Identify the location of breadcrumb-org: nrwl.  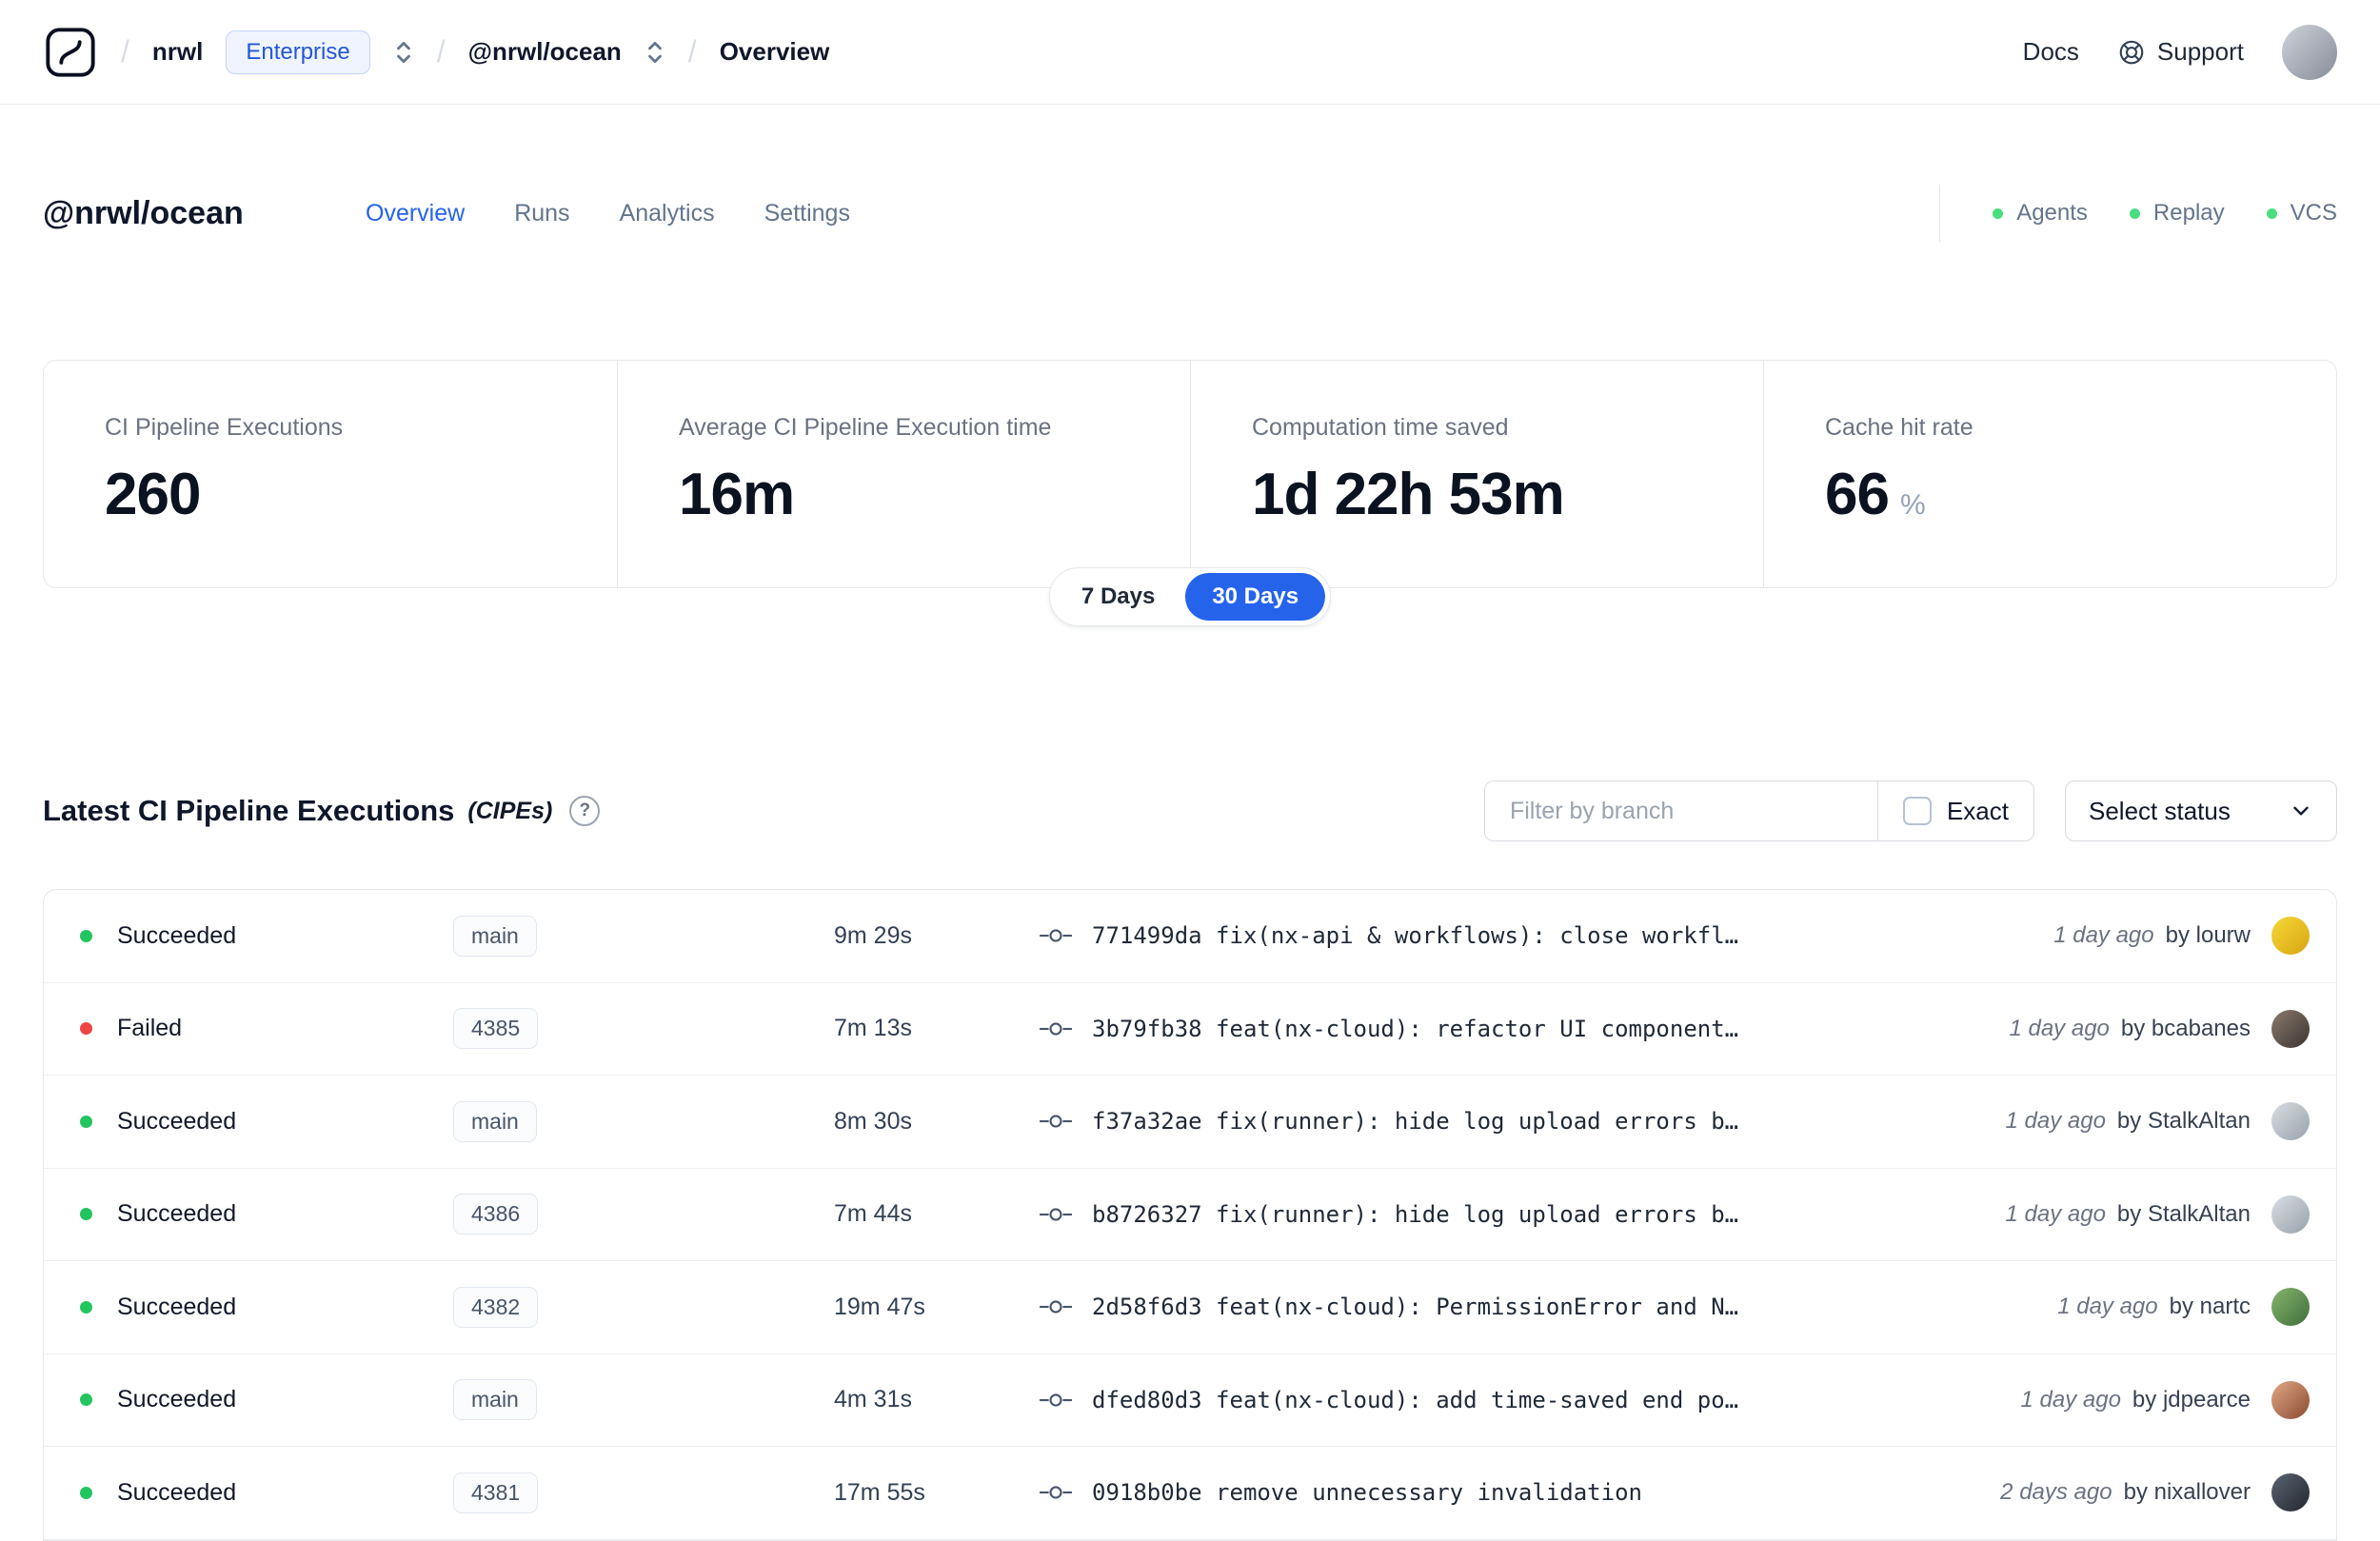
(177, 52).